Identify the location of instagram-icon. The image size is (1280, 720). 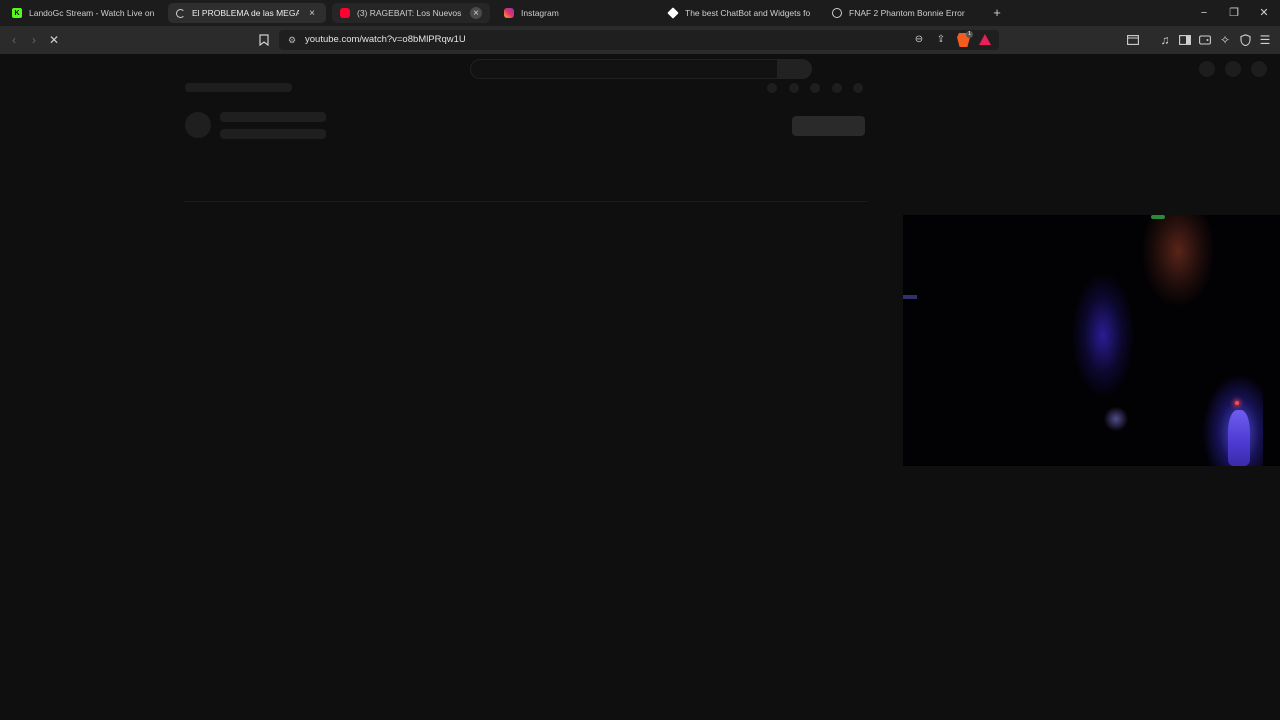
(509, 13).